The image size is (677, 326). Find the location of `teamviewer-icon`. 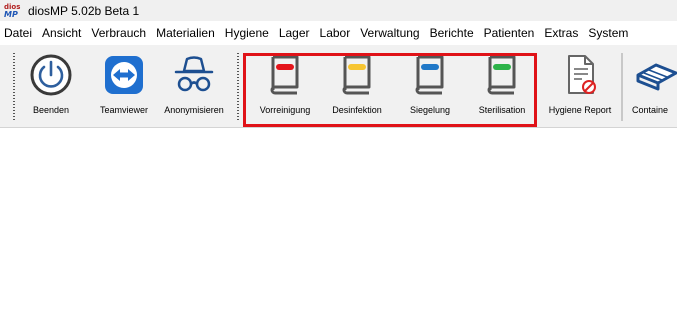

teamviewer-icon is located at coordinates (124, 75).